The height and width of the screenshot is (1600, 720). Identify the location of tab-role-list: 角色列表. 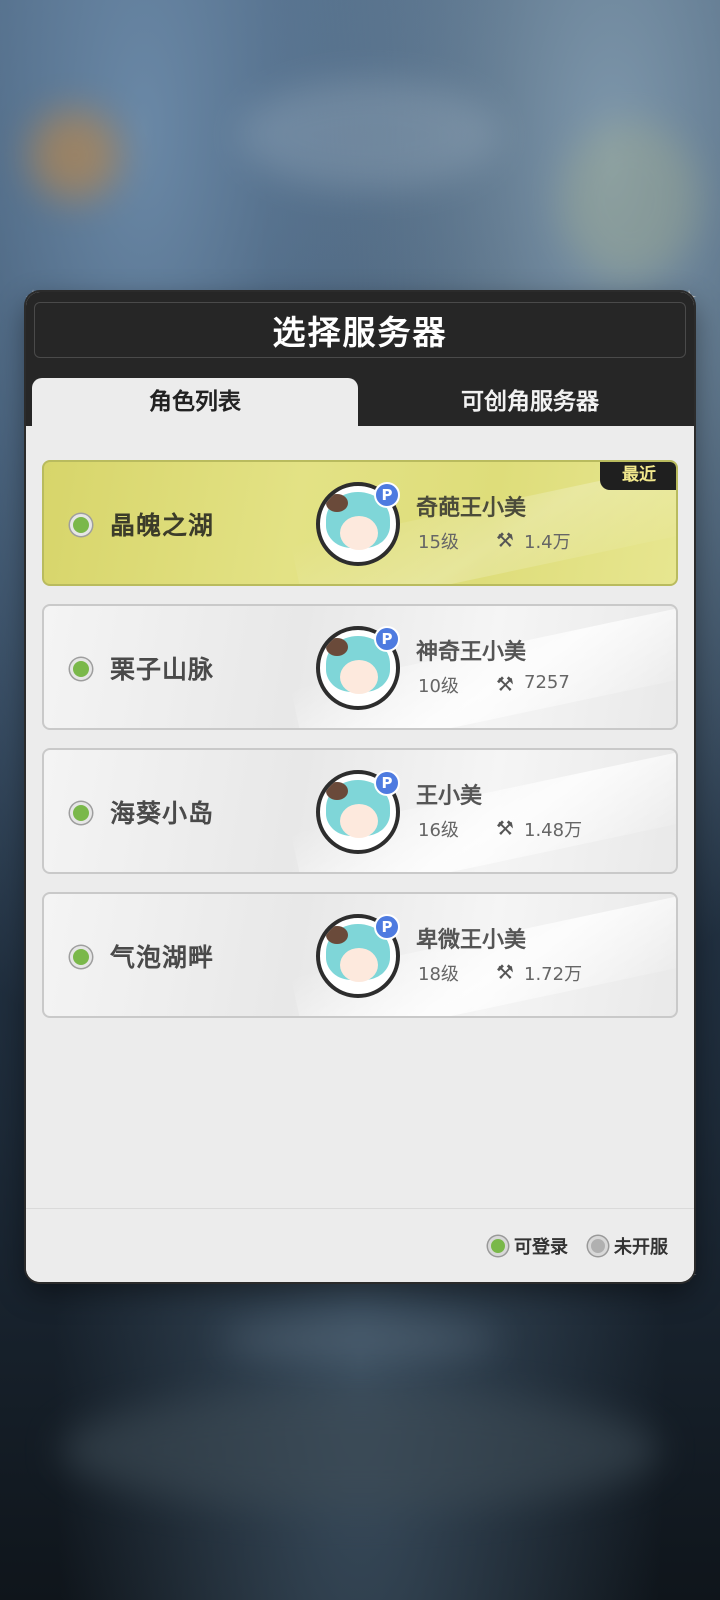
(195, 402).